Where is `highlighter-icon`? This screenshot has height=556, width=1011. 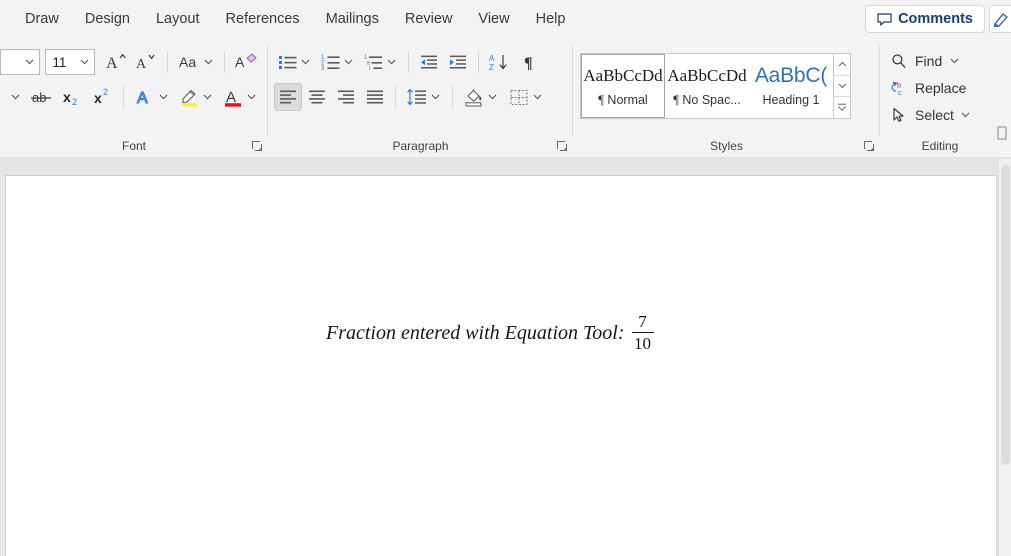 highlighter-icon is located at coordinates (190, 97).